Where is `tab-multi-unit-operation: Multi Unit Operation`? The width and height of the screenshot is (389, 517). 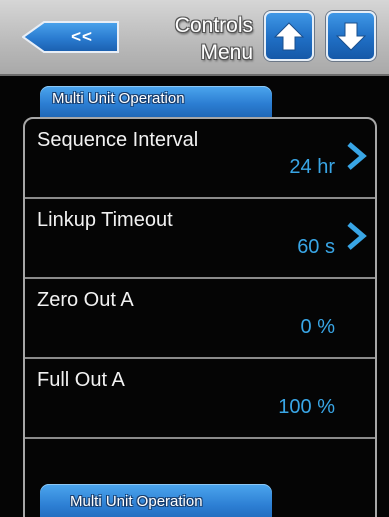
tab-multi-unit-operation: Multi Unit Operation is located at coordinates (156, 102).